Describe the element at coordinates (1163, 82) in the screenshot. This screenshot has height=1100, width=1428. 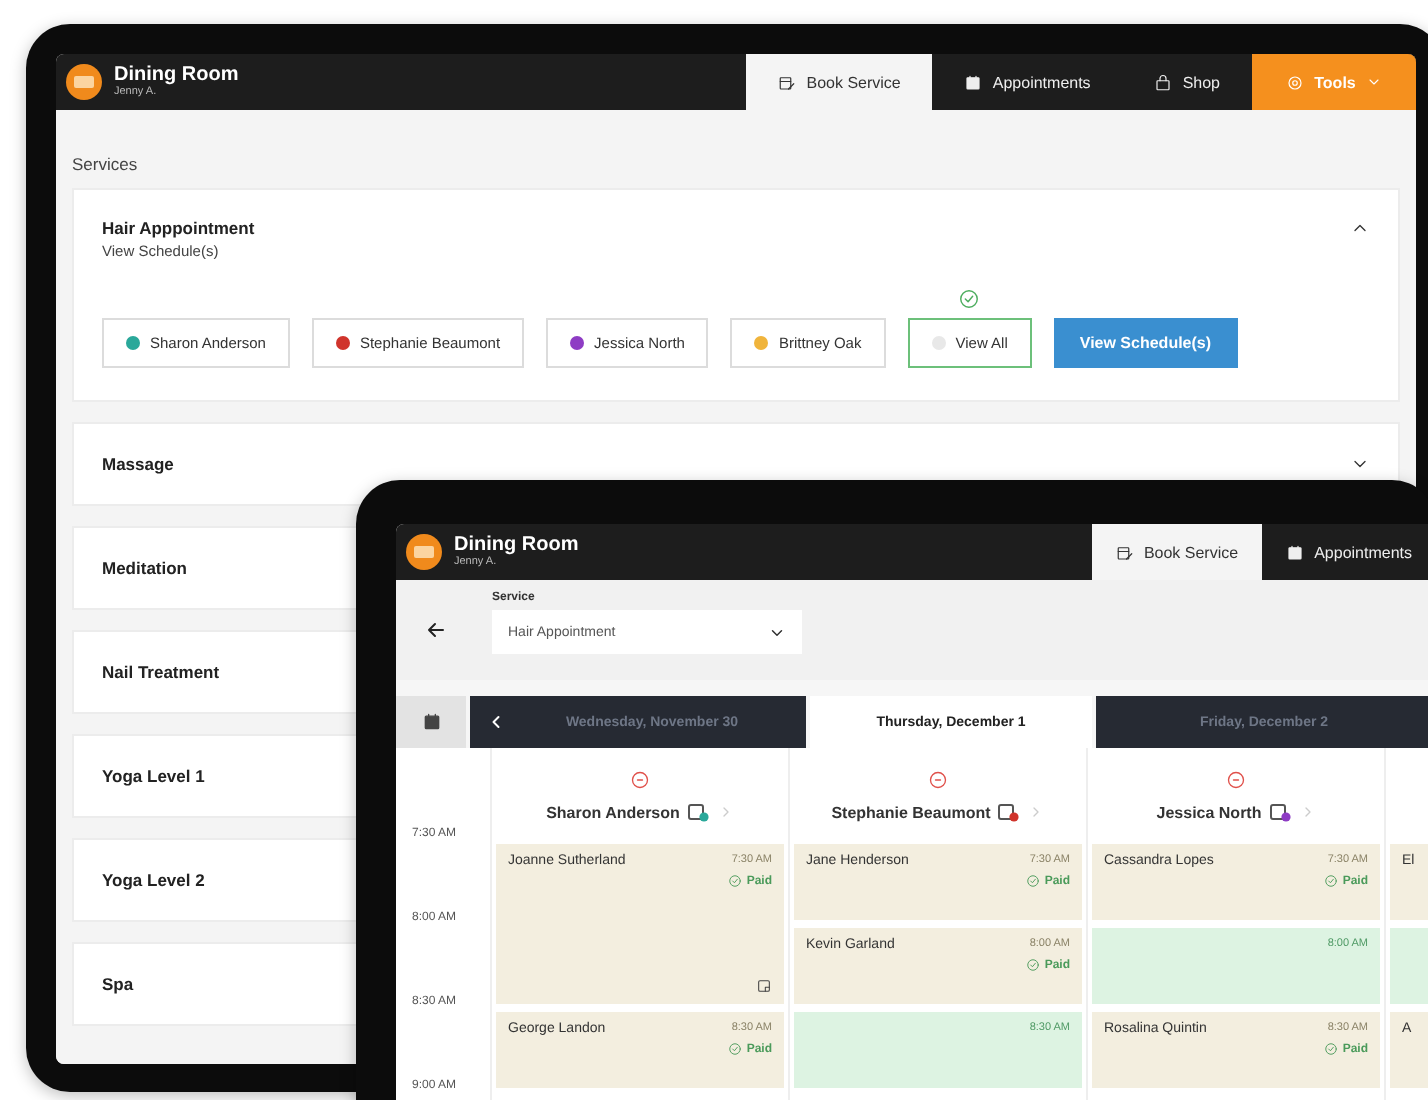
I see `shopping-bag-icon` at that location.